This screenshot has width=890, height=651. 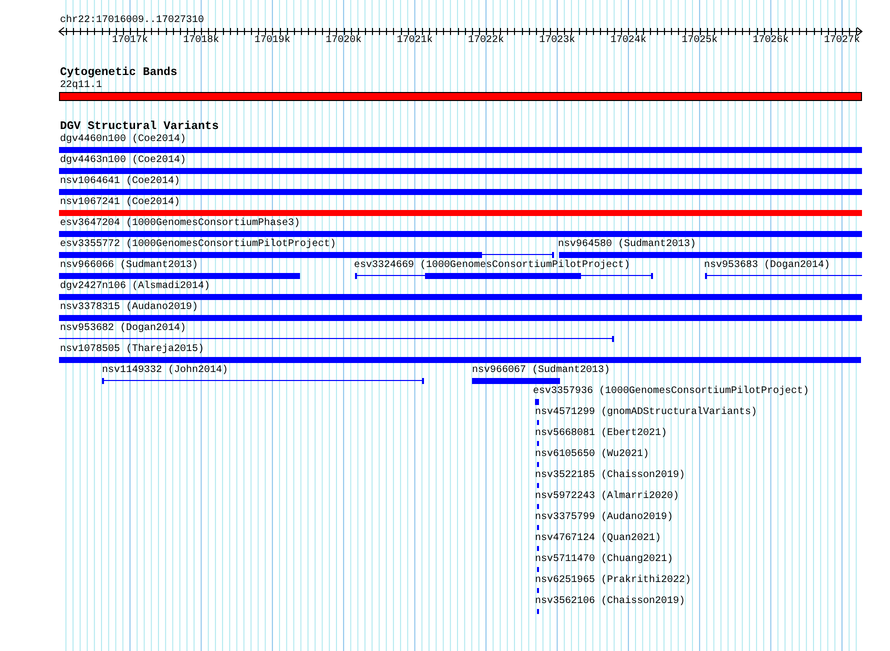 I want to click on variant-label: nsv5711470 (Chuang2021), so click(x=604, y=560).